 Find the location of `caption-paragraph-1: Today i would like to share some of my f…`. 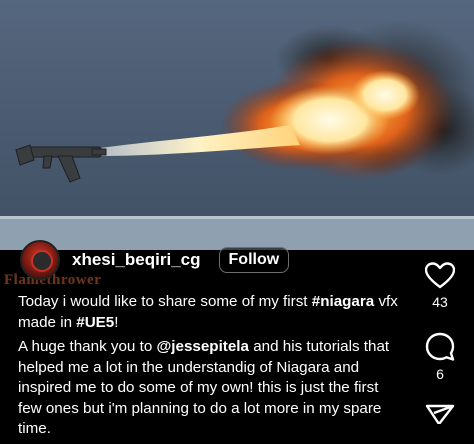

caption-paragraph-1: Today i would like to share some of my f… is located at coordinates (212, 312).